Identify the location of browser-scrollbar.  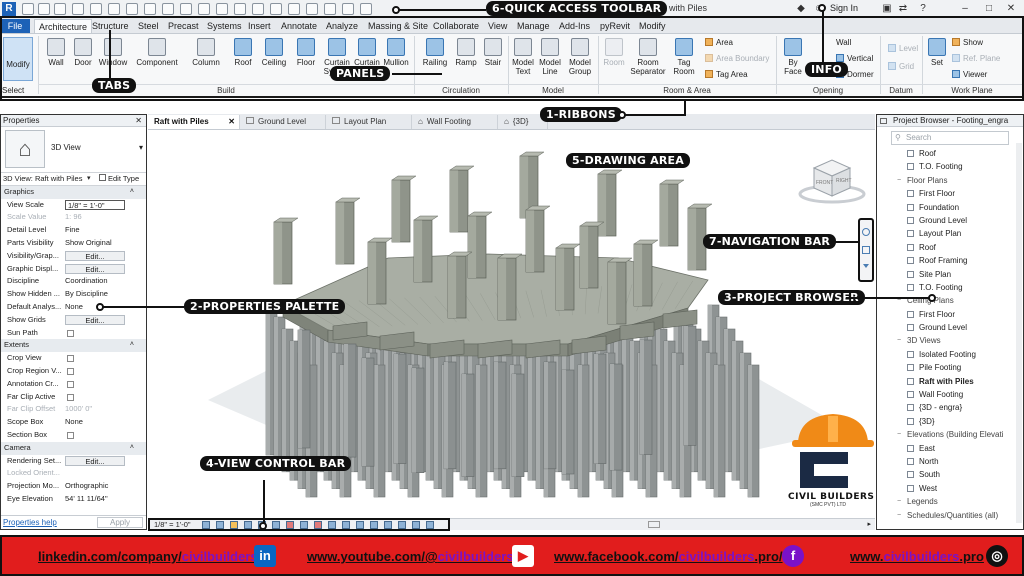
(1019, 333).